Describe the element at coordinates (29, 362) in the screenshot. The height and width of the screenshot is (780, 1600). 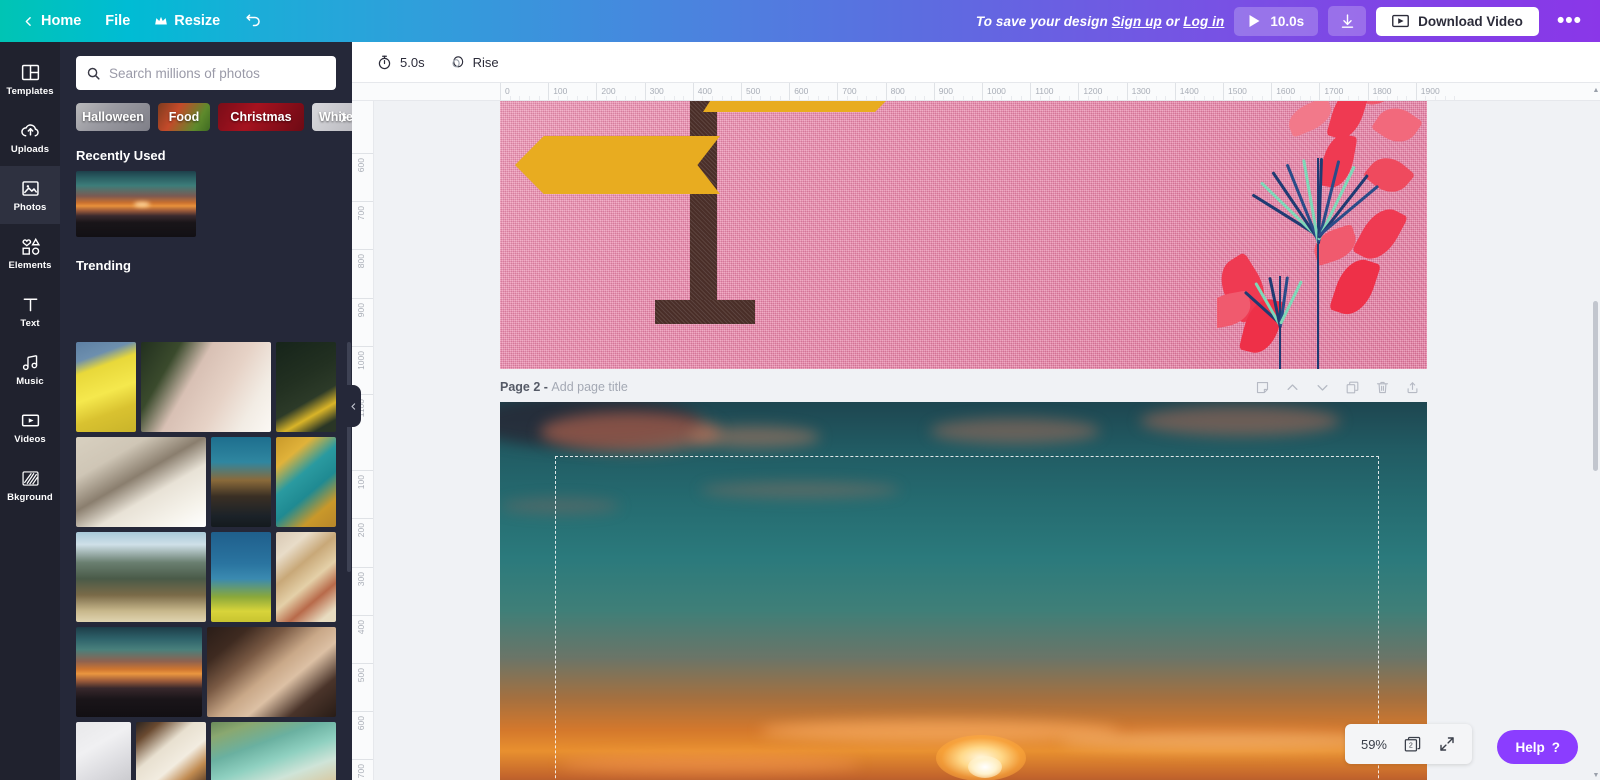
I see `music-icon` at that location.